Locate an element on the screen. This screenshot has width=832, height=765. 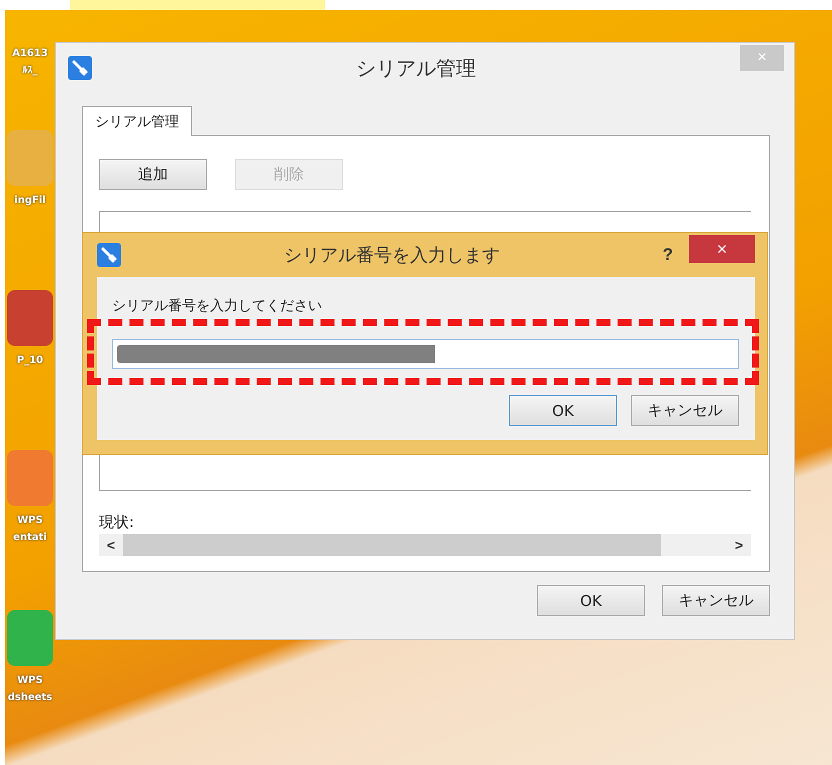
close-button: × is located at coordinates (722, 249).